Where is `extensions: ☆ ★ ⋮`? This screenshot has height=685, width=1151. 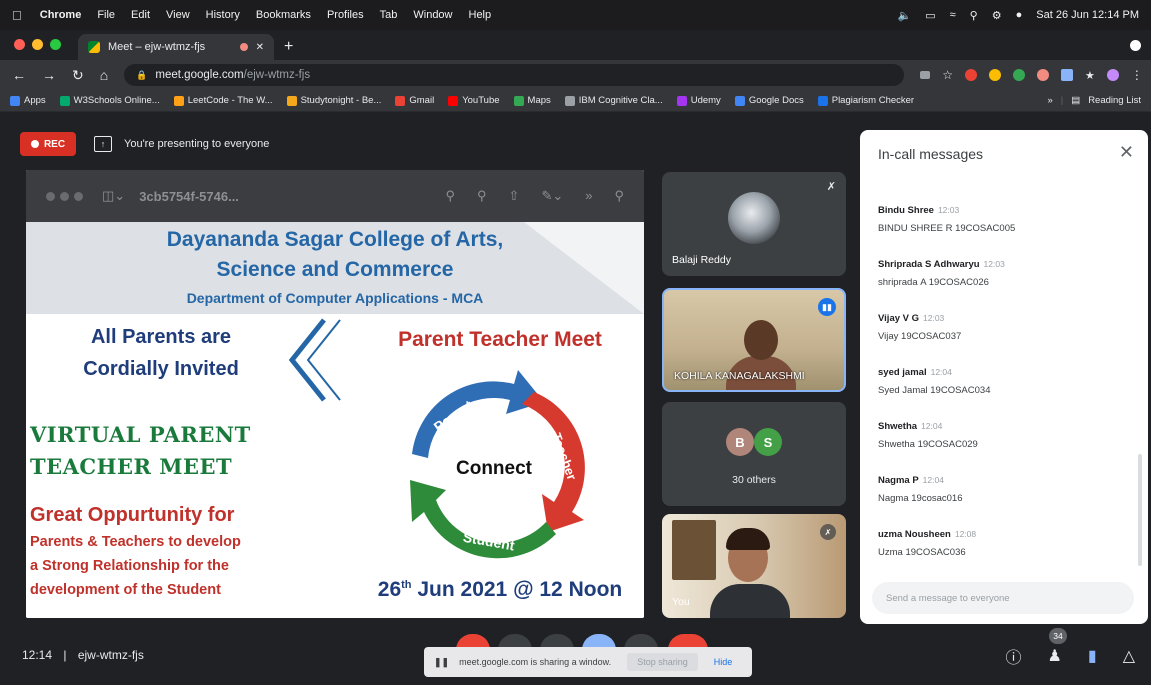
extensions: ☆ ★ ⋮ is located at coordinates (1031, 75).